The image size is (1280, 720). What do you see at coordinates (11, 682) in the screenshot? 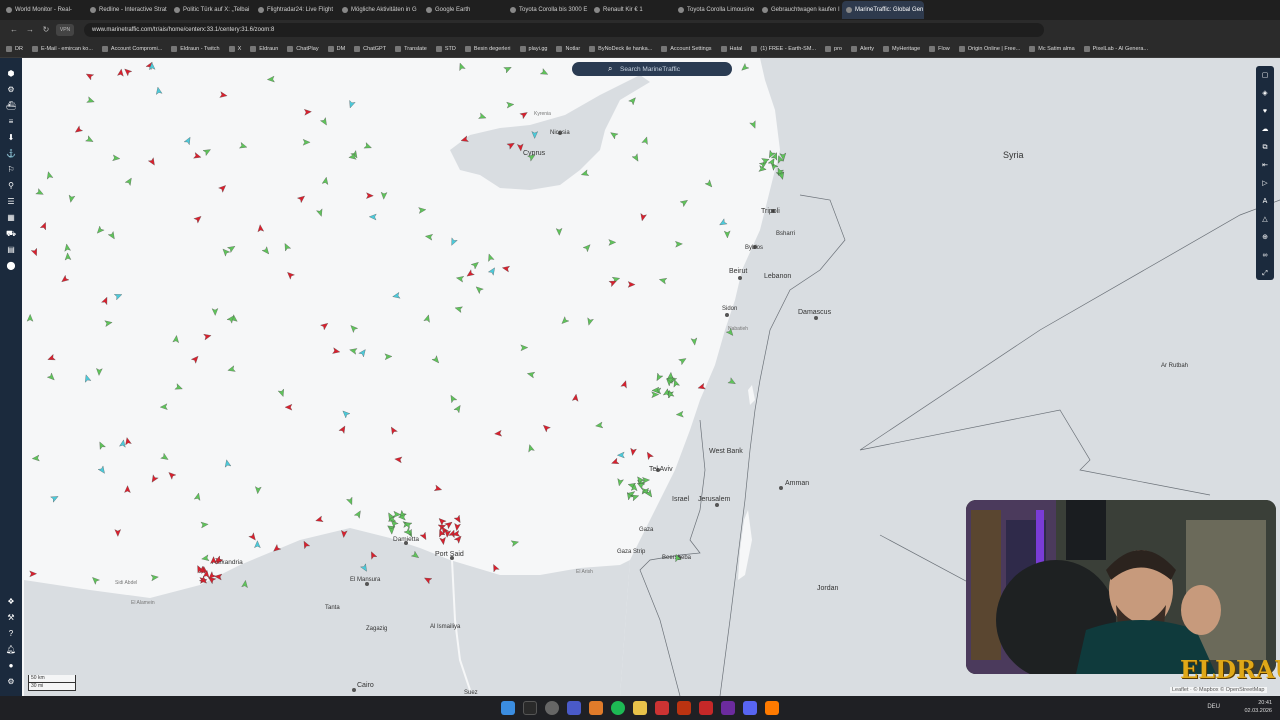
I see `settings-icon: ⚙` at bounding box center [11, 682].